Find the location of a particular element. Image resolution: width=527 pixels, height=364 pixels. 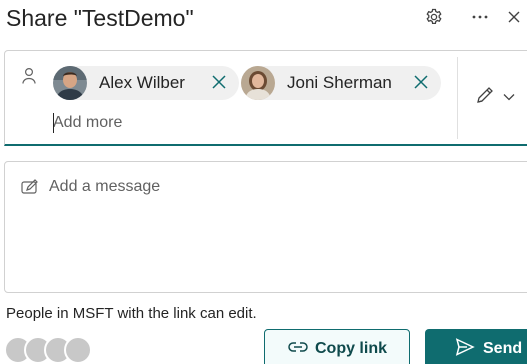

copy-link-label: Copy link is located at coordinates (350, 348).